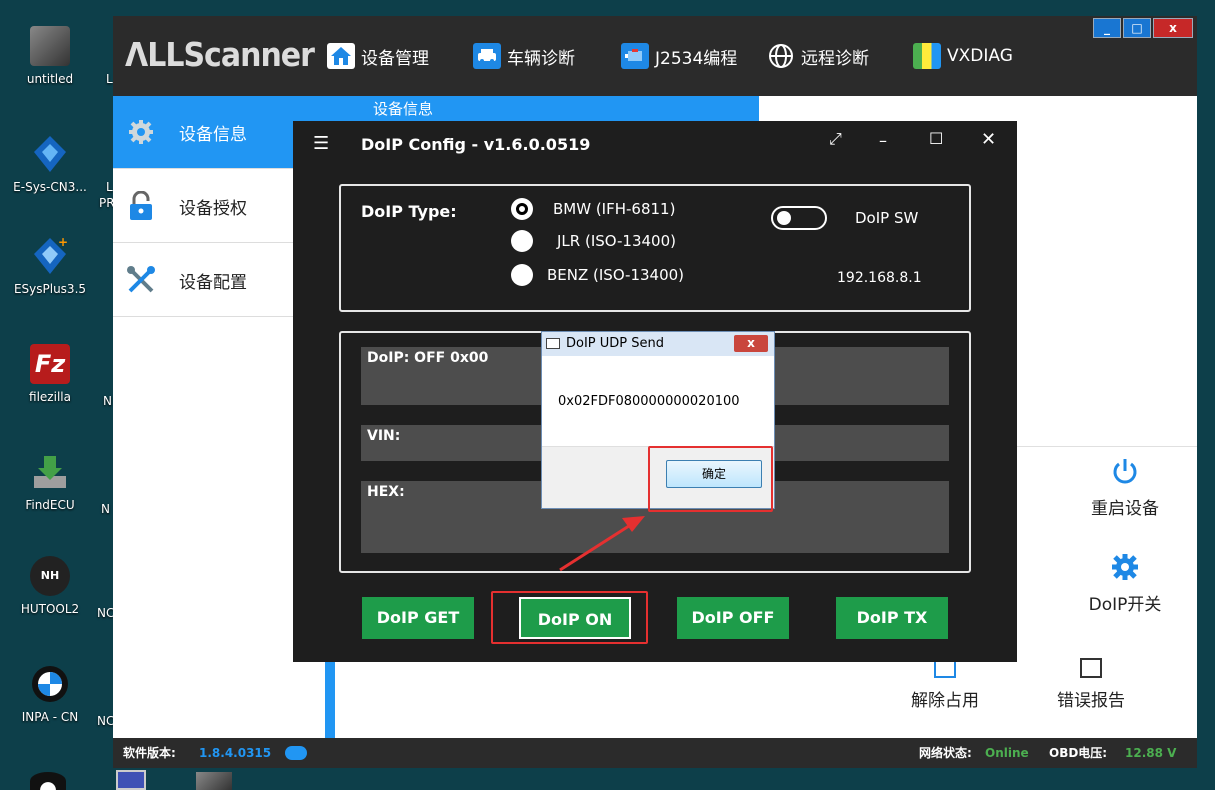 This screenshot has height=790, width=1215. Describe the element at coordinates (945, 701) in the screenshot. I see `action-label: 解除占用` at that location.